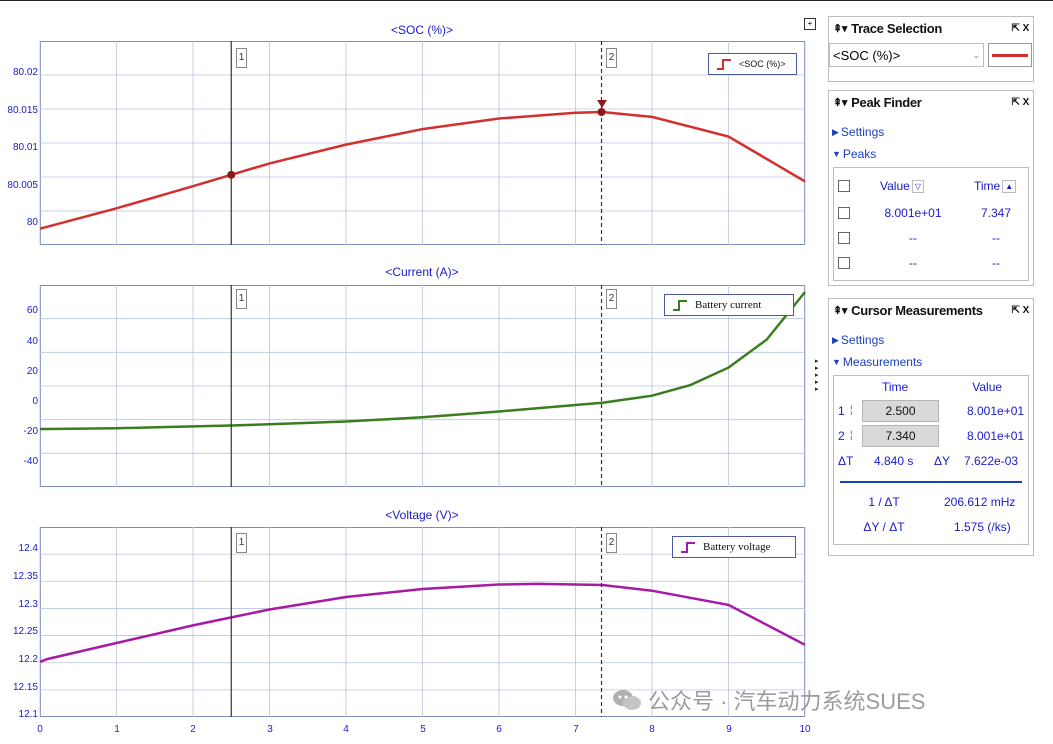 Image resolution: width=1053 pixels, height=744 pixels. I want to click on dy-dt-value: 1.575 (/ks), so click(982, 526).